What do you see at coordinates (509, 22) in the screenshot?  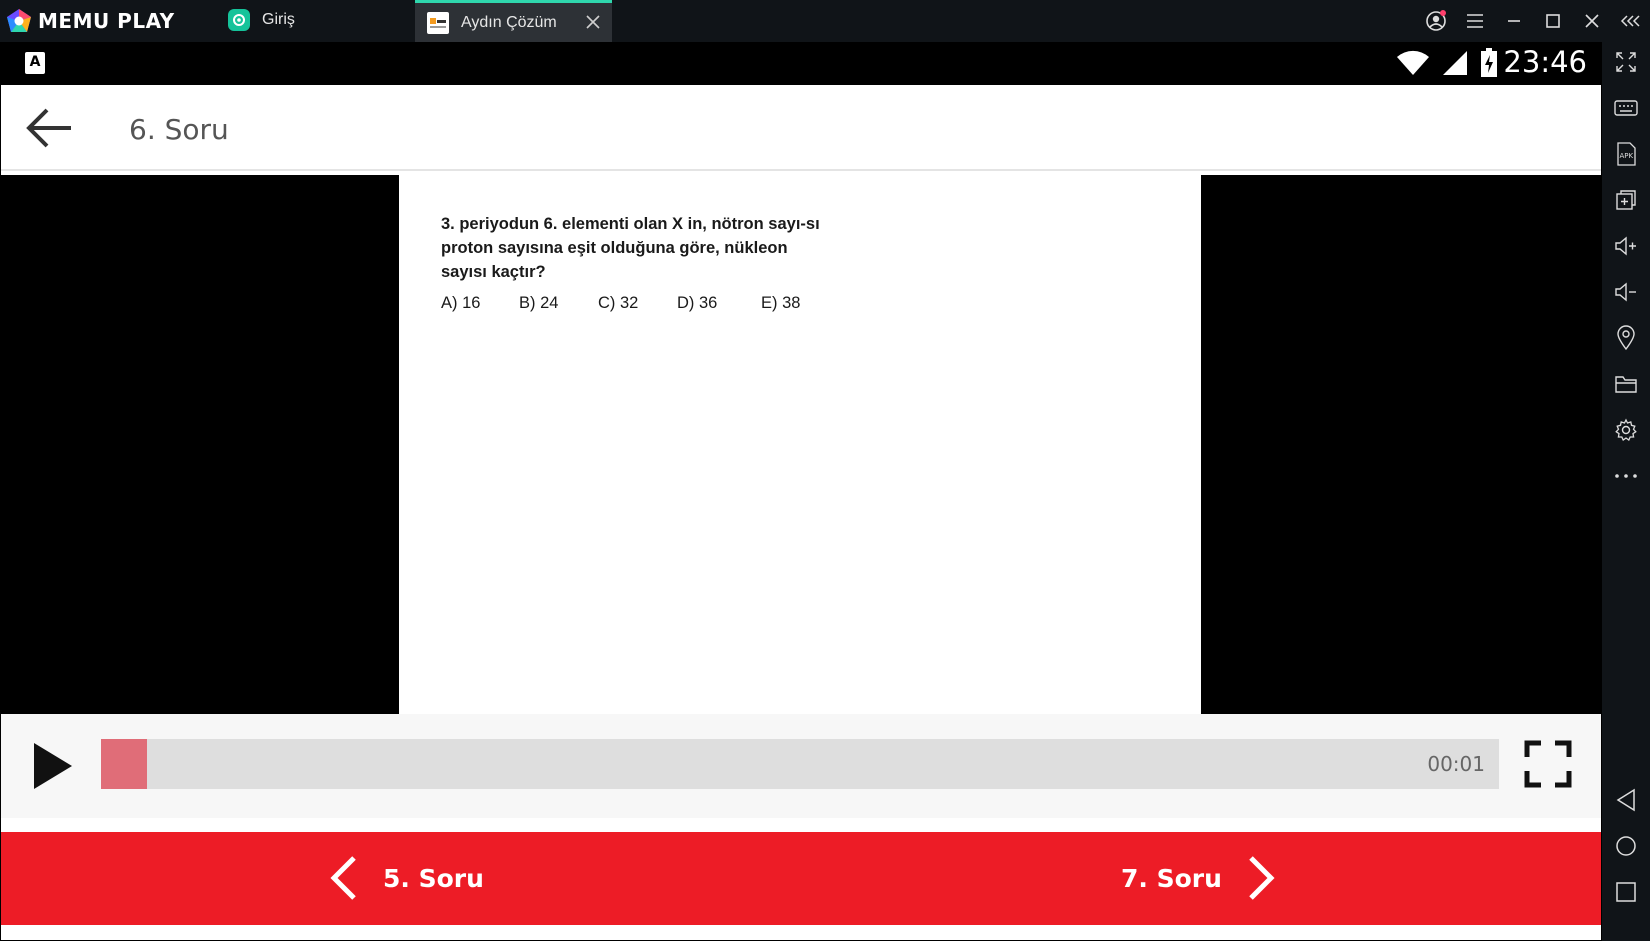 I see `tab-label: Aydın Çözüm` at bounding box center [509, 22].